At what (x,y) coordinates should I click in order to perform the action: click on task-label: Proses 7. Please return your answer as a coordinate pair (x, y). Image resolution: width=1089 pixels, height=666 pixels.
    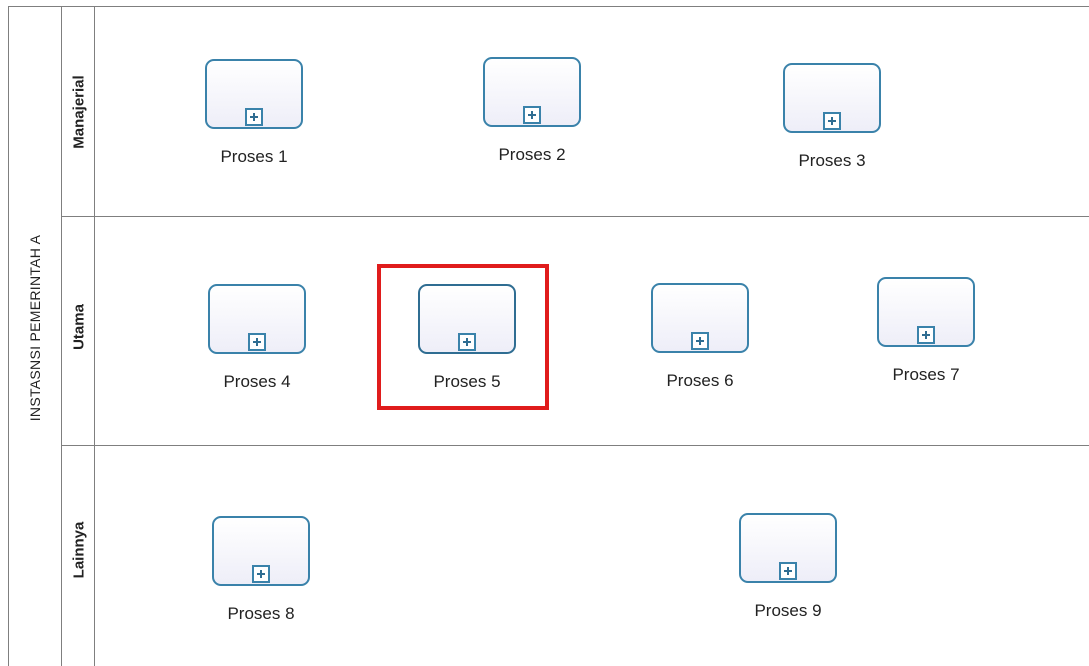
    Looking at the image, I should click on (926, 374).